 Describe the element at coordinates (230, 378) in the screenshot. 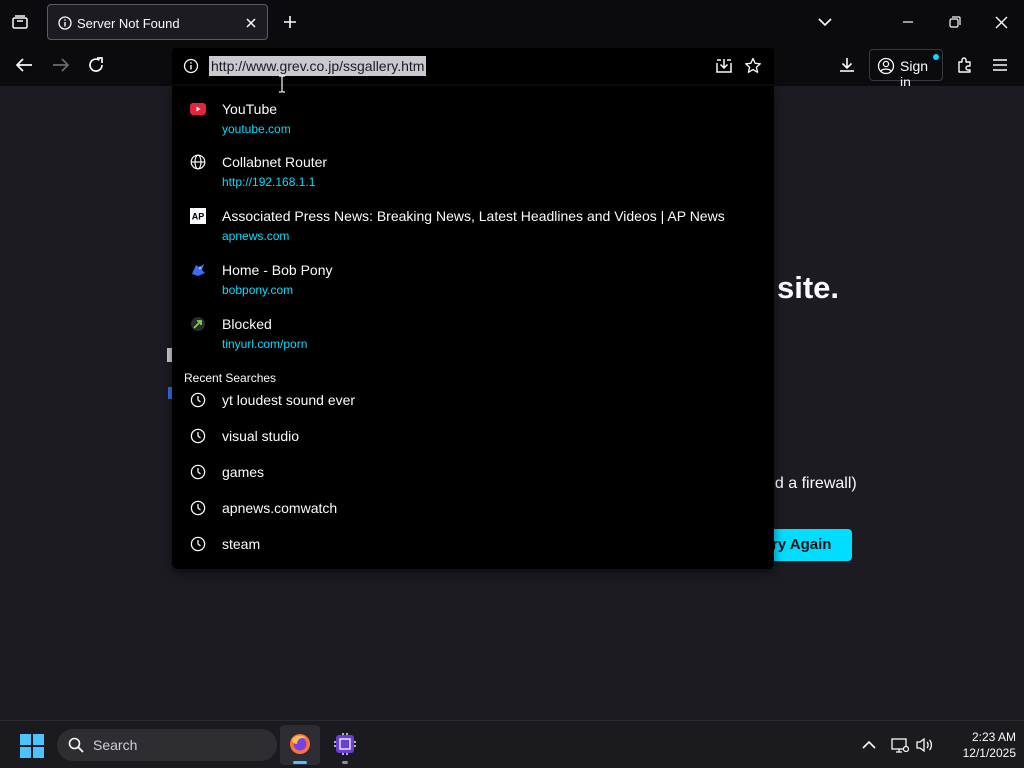

I see `recent-searches-header: Recent Searches` at that location.